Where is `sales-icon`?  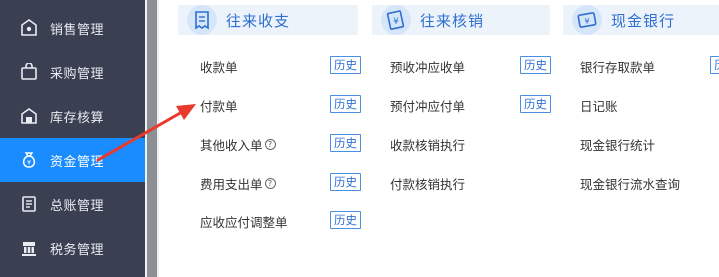 sales-icon is located at coordinates (29, 28).